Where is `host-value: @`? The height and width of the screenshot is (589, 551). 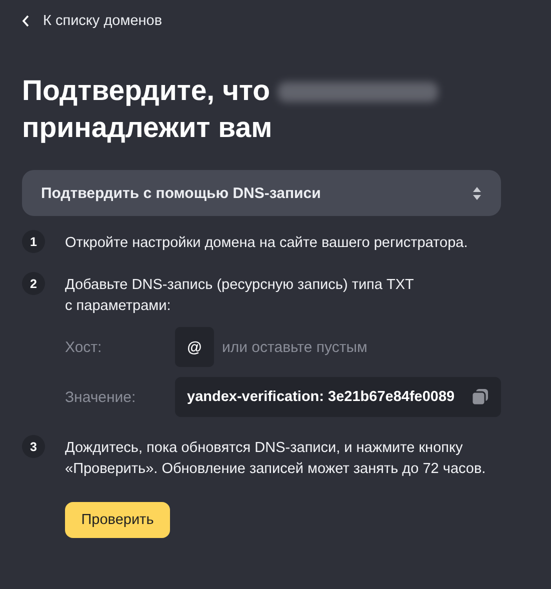 host-value: @ is located at coordinates (194, 347).